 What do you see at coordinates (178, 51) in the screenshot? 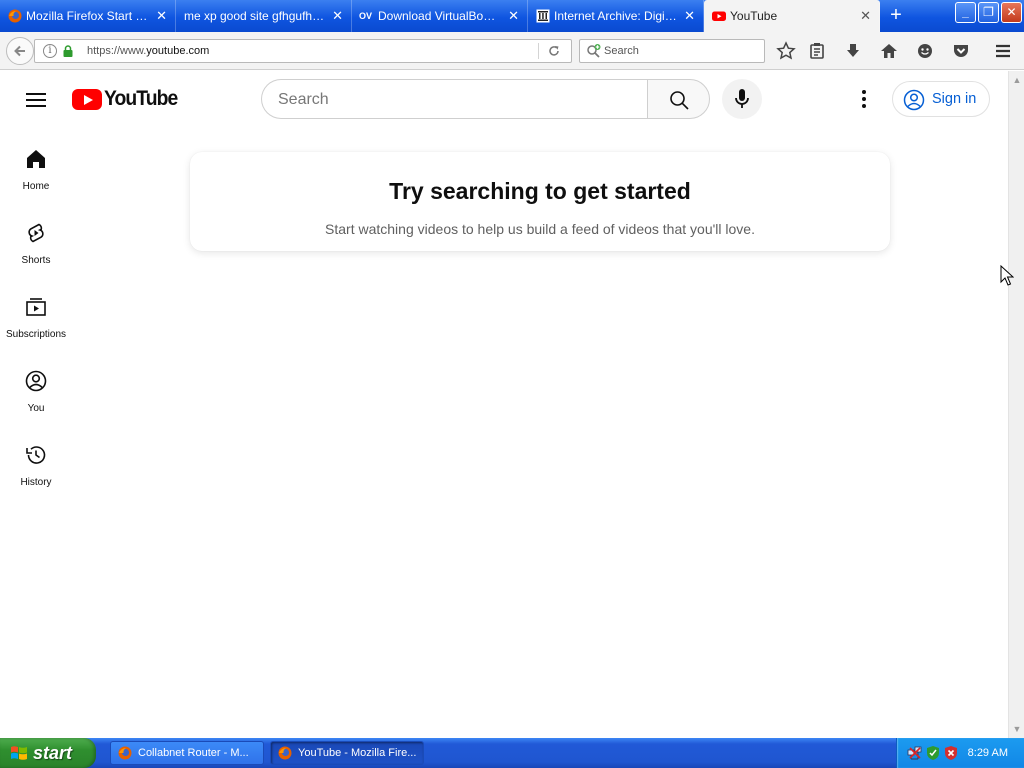
I see `url-domain: youtube.com` at bounding box center [178, 51].